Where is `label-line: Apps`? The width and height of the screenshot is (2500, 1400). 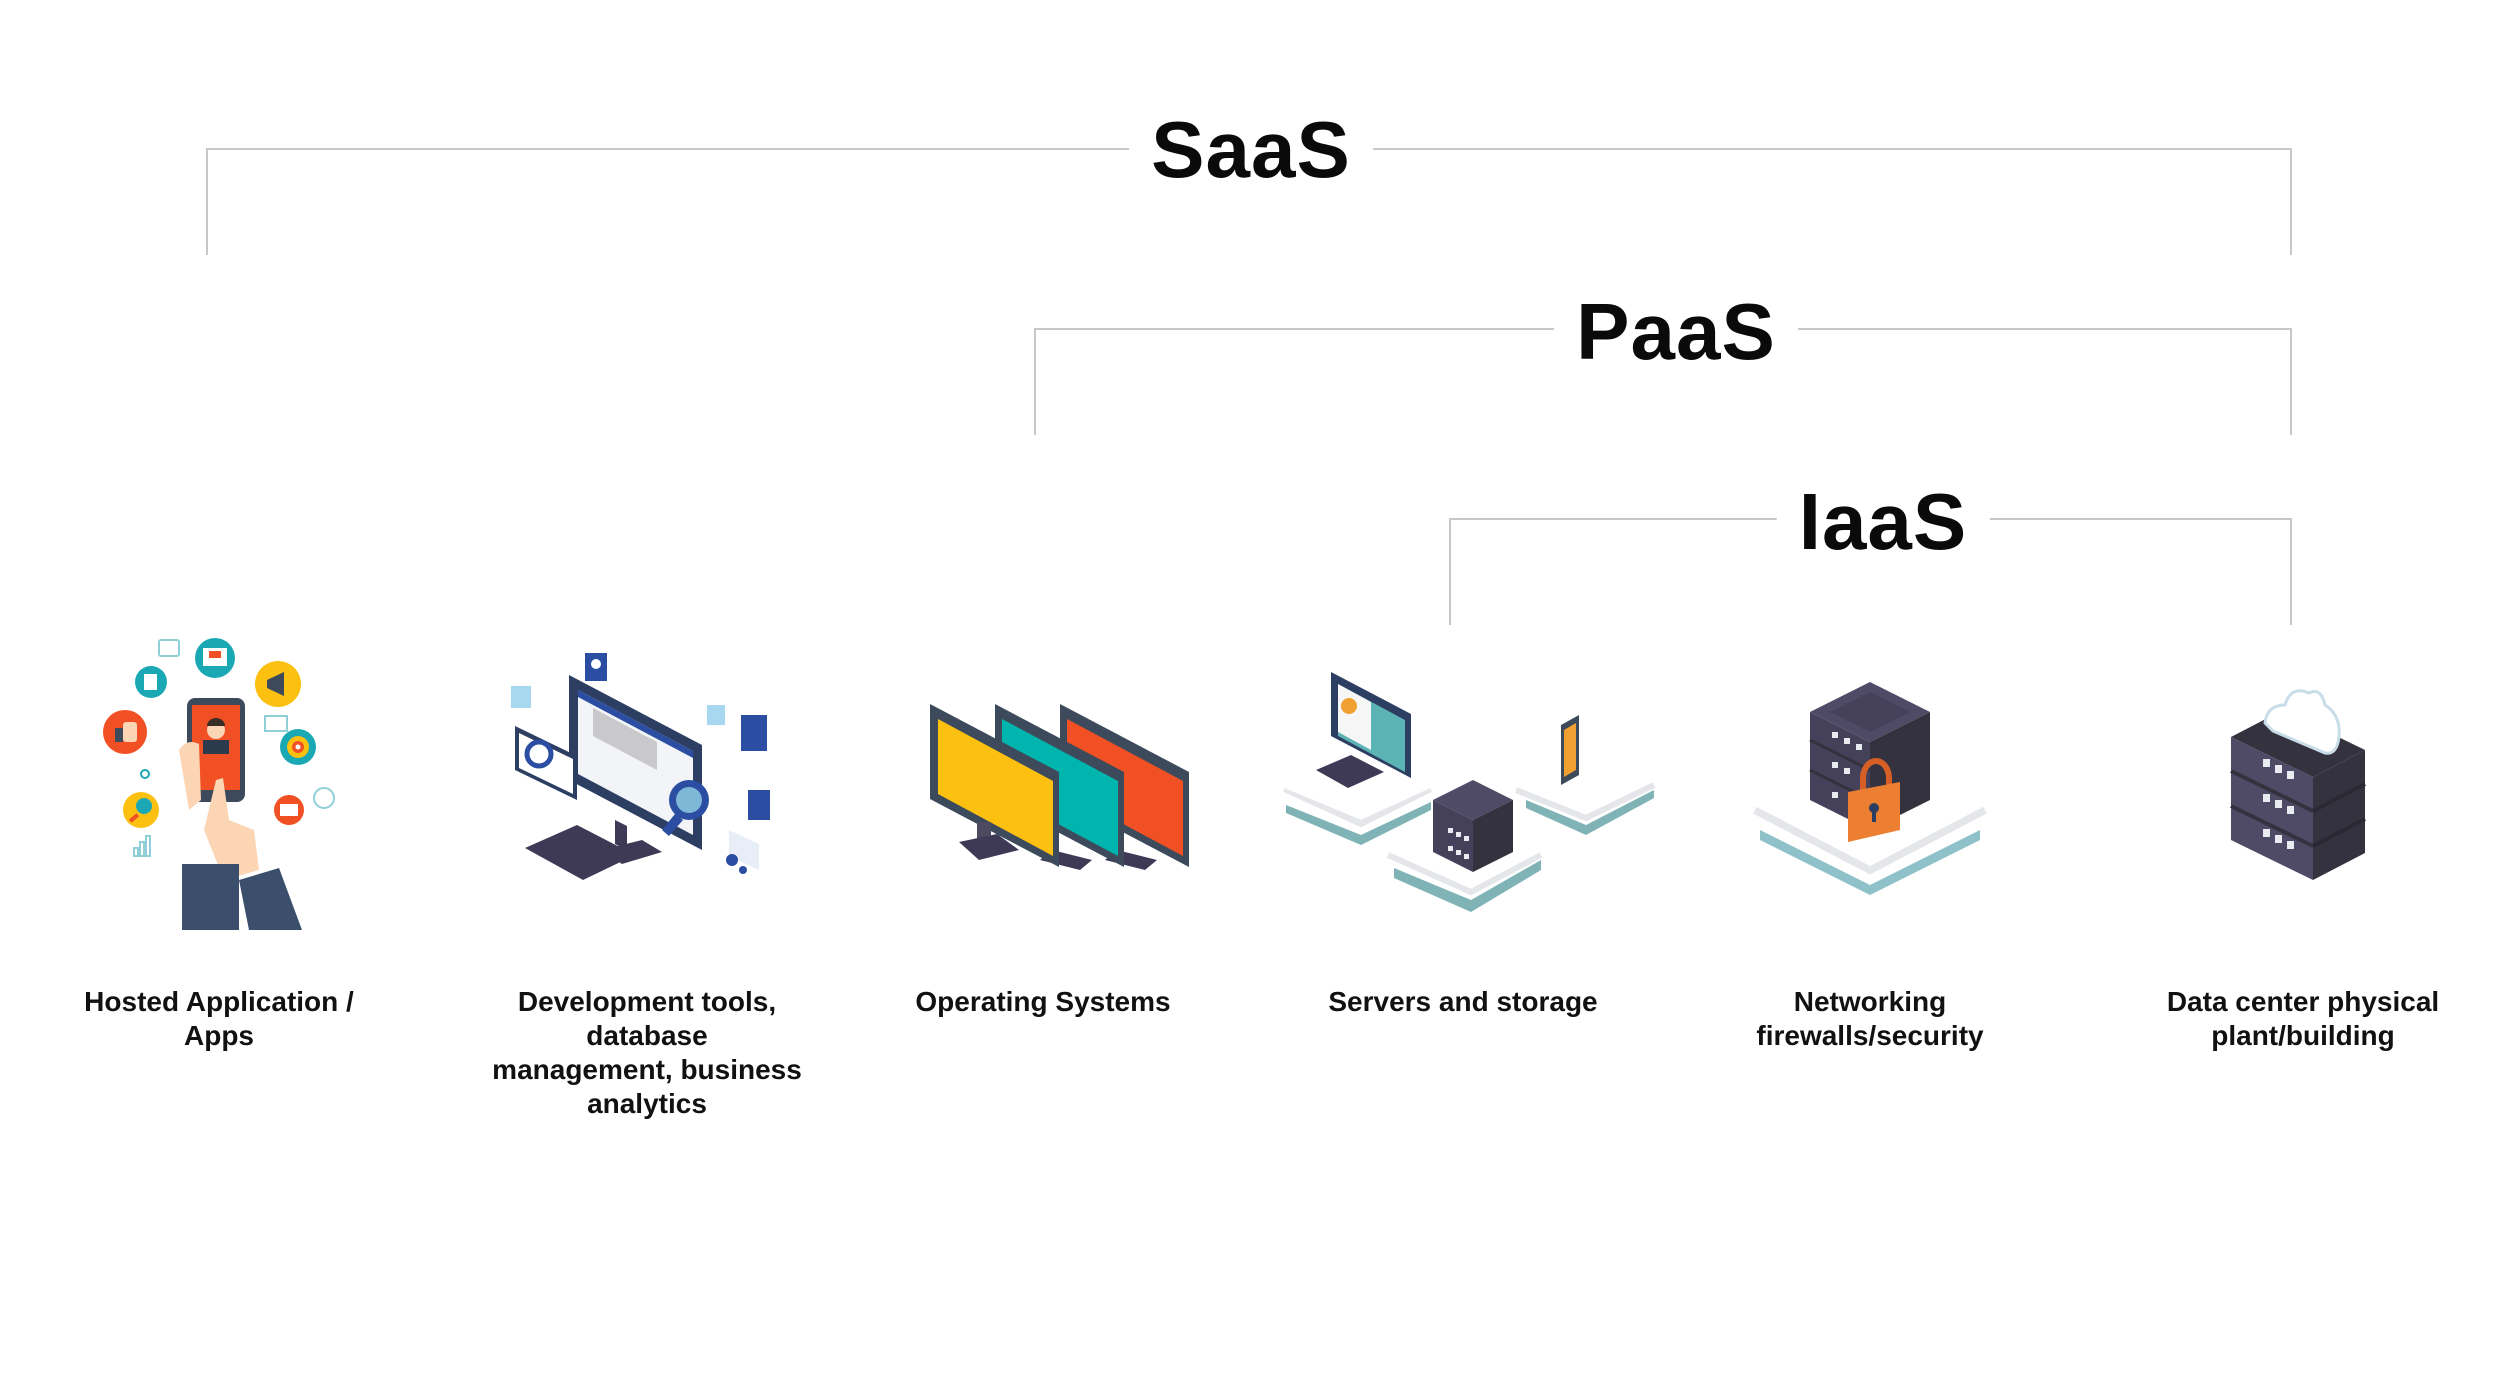
label-line: Apps is located at coordinates (219, 1035).